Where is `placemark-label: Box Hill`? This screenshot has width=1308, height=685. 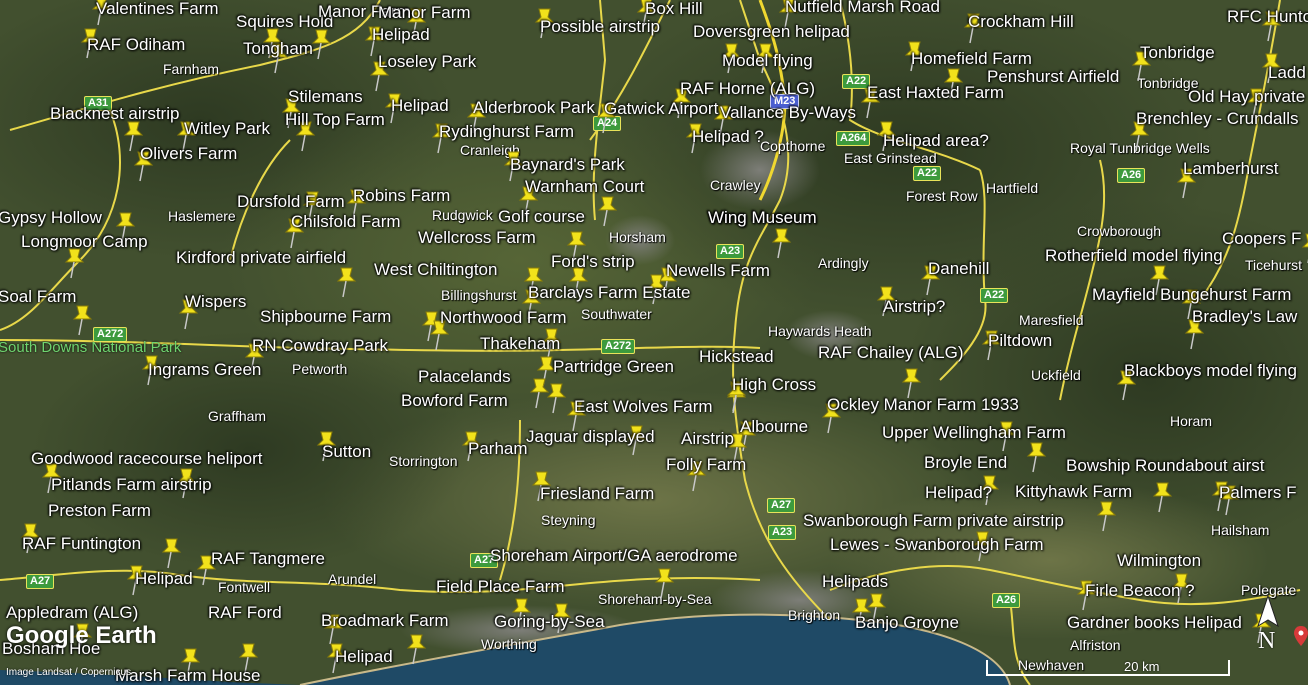
placemark-label: Box Hill is located at coordinates (674, 9).